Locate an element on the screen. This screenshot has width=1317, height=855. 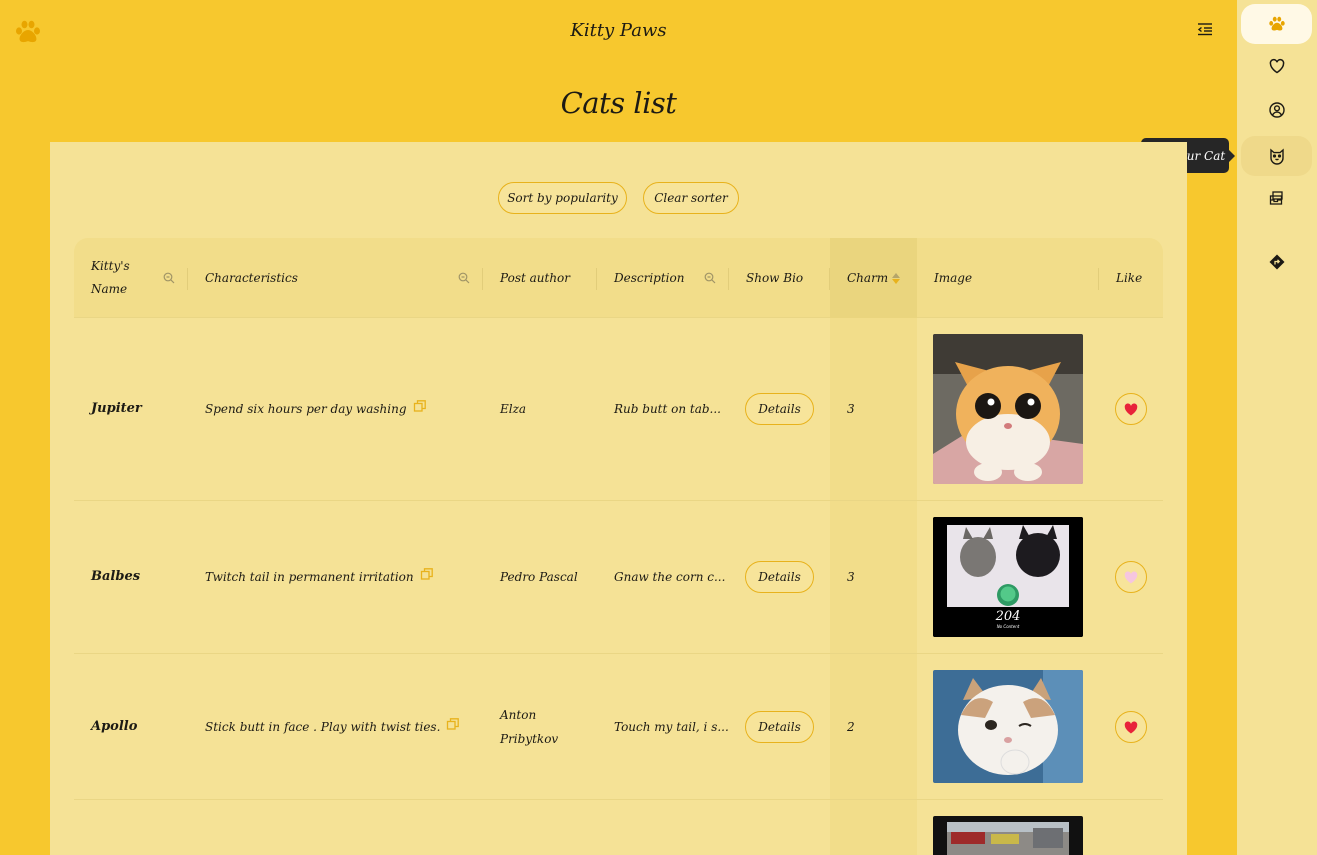
characteristics-text: Spend six hours per day washing is located at coordinates (306, 409).